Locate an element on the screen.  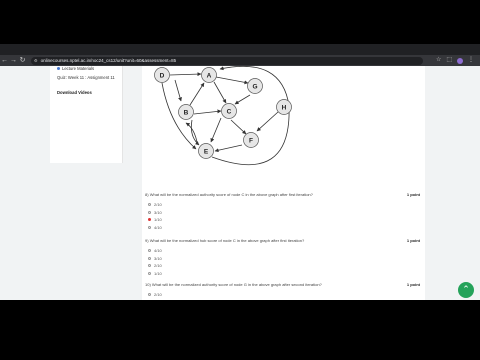
site-info-icon: ⚙ is located at coordinates (36, 60).